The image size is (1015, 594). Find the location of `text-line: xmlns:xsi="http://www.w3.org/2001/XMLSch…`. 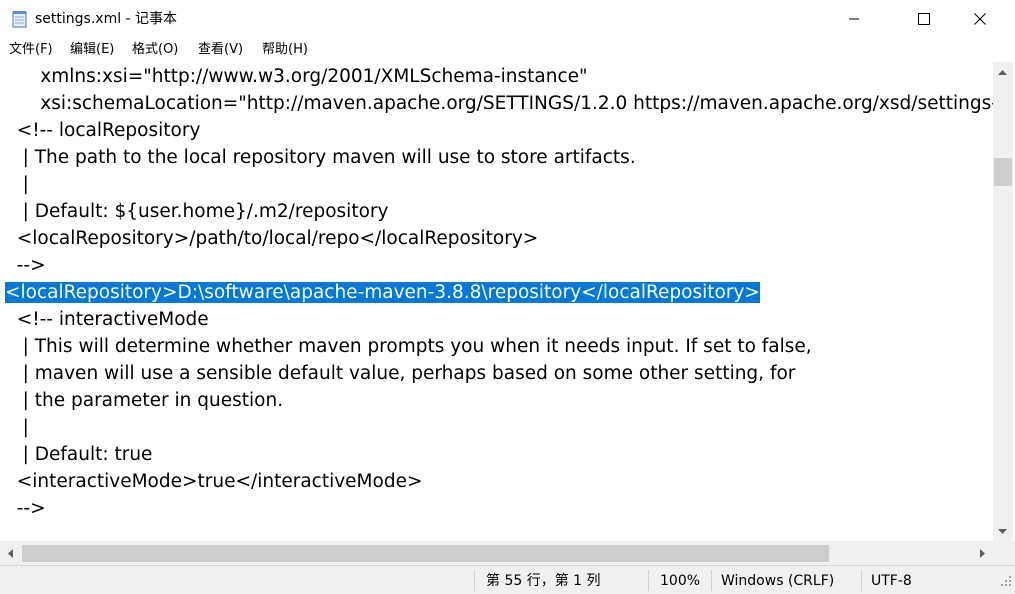

text-line: xmlns:xsi="http://www.w3.org/2001/XMLSch… is located at coordinates (296, 76).